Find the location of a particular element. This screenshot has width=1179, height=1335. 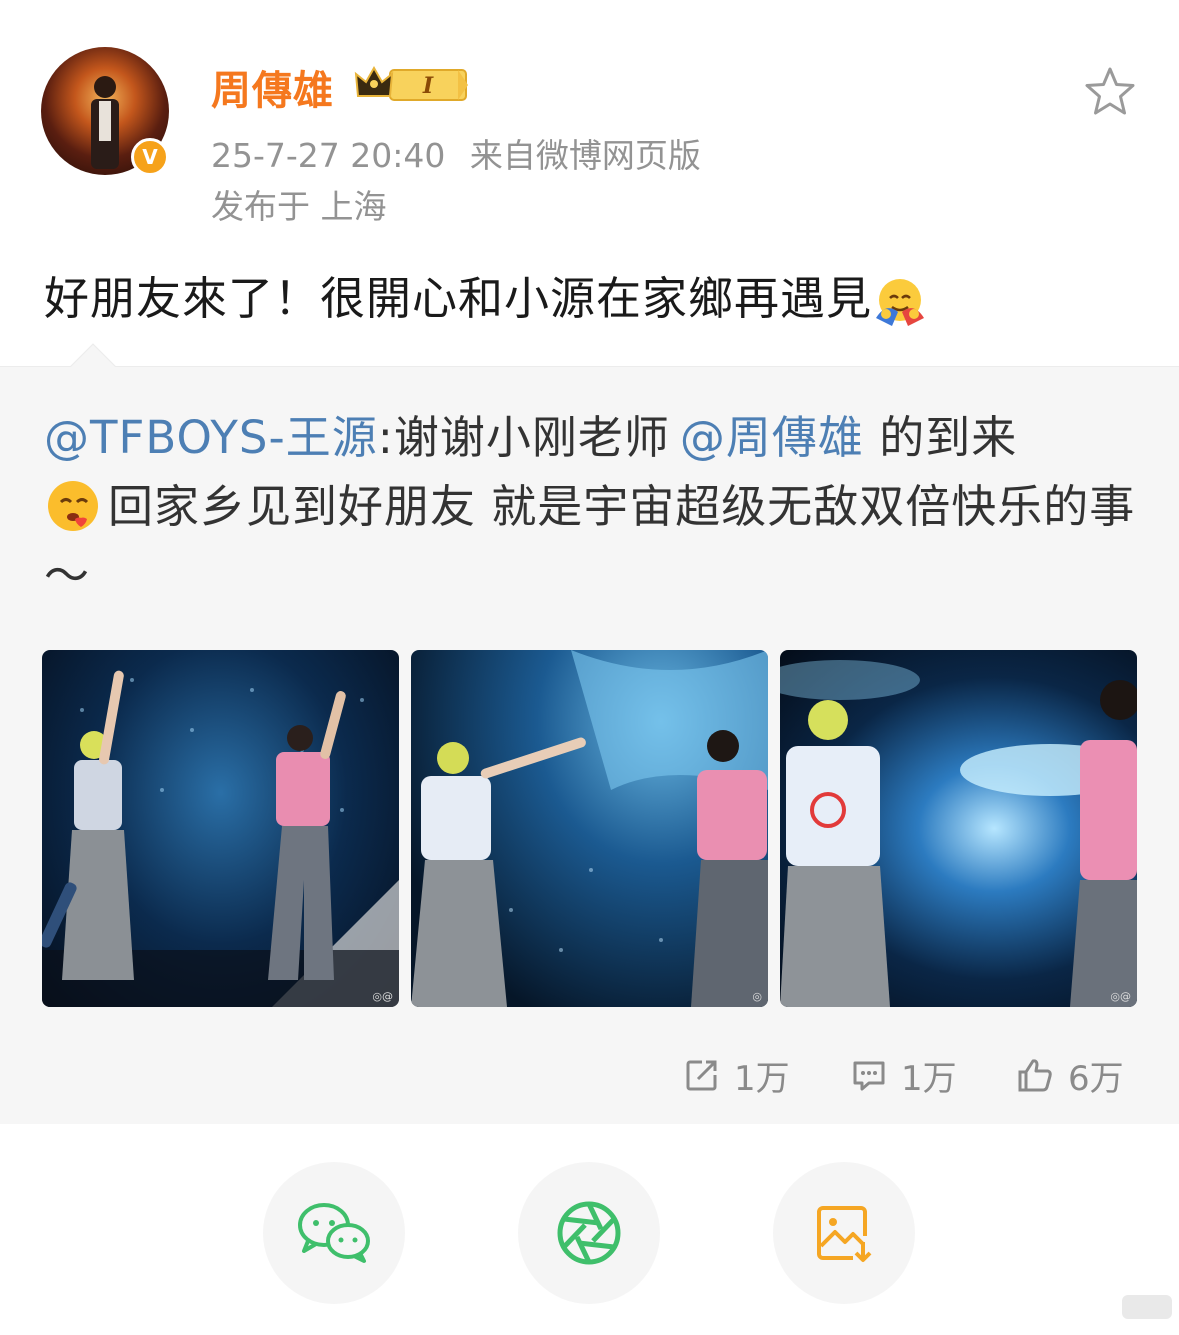

repost-text-part2: 的到来 is located at coordinates (940, 437).